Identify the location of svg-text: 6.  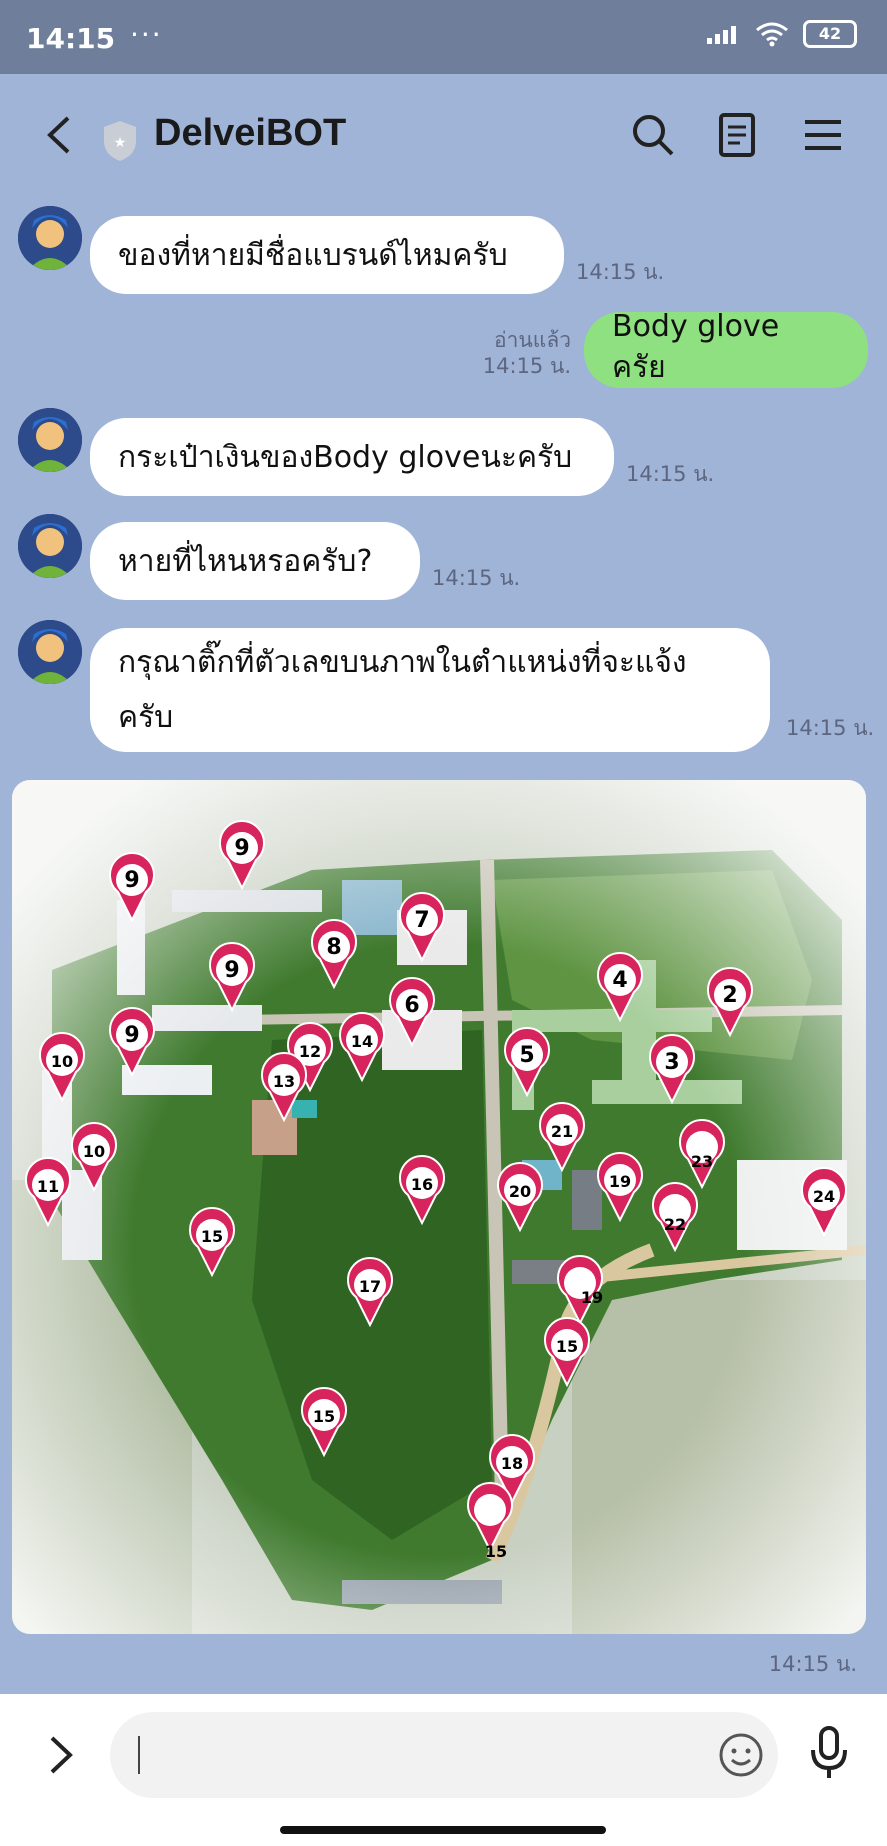
(411, 1005).